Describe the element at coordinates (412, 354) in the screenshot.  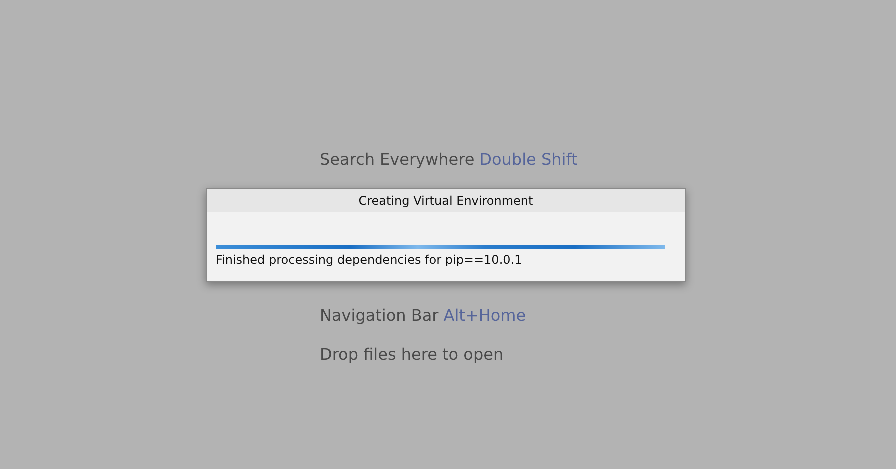
I see `hint-label: Drop files here to open` at that location.